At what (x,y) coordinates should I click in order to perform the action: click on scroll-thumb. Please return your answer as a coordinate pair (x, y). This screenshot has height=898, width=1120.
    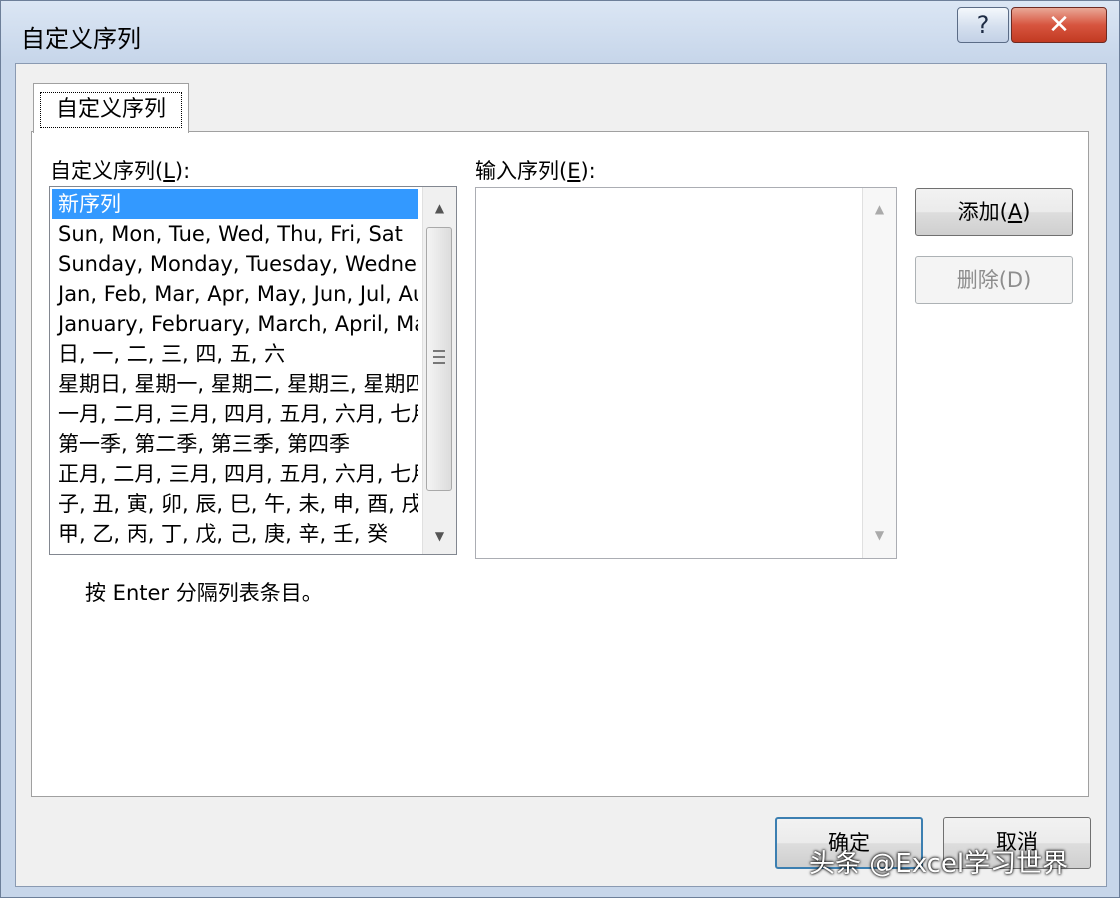
    Looking at the image, I should click on (439, 359).